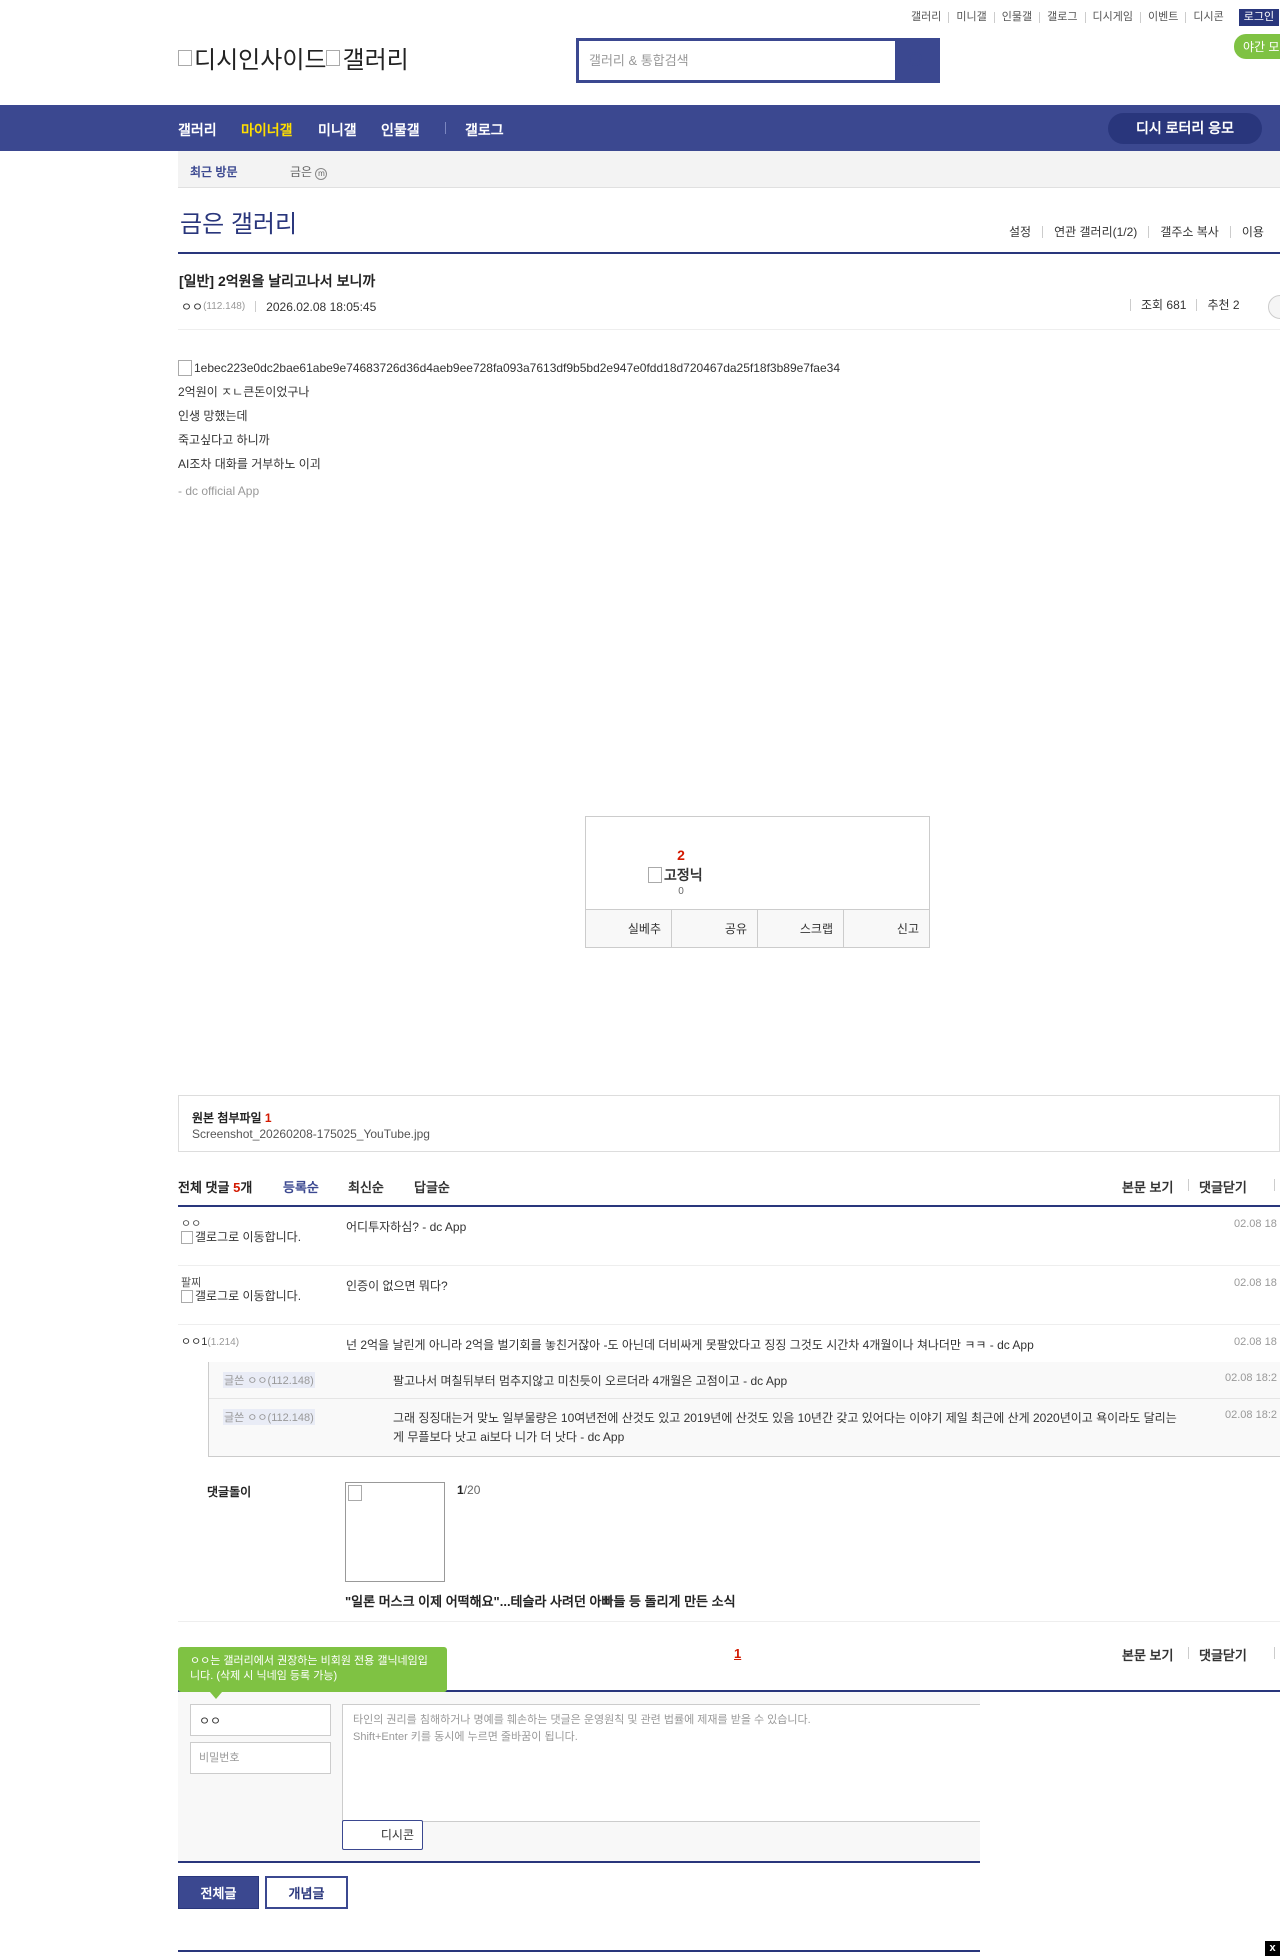 The image size is (1280, 1960). I want to click on attachment-title-label: 원본 첨부파일, so click(227, 1118).